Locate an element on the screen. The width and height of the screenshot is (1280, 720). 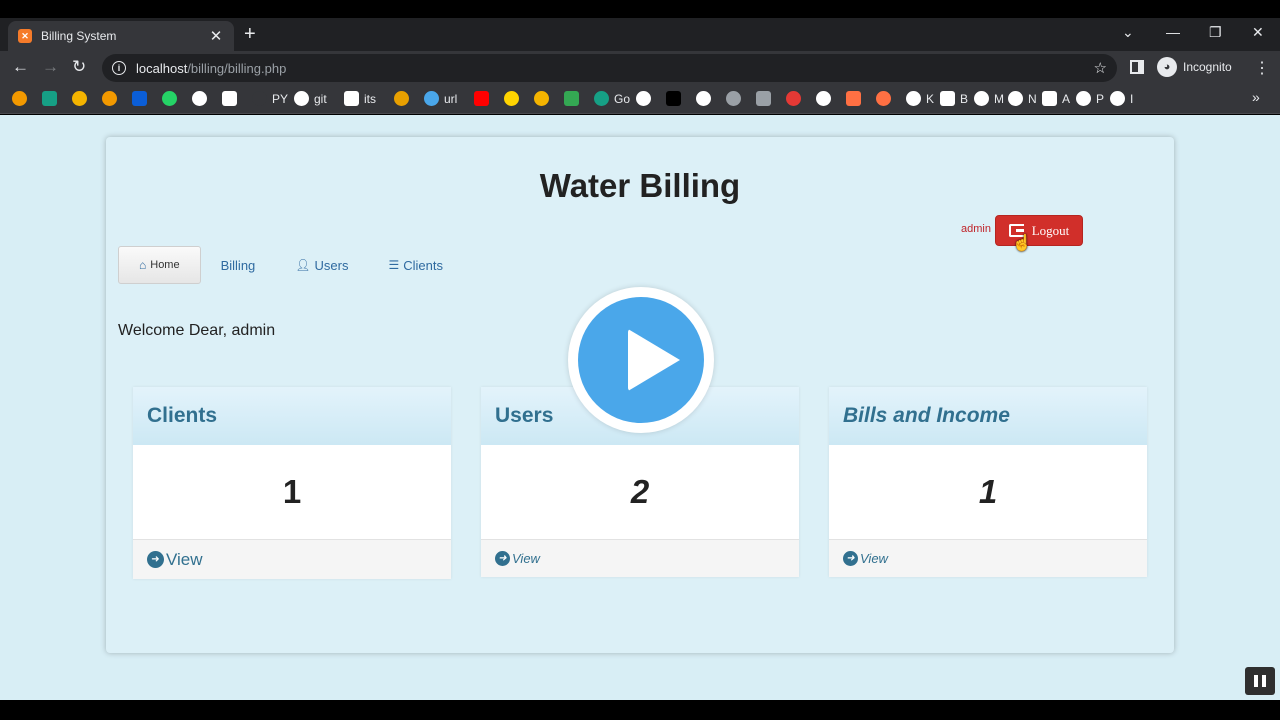
bookmark-item: N is located at coordinates (1022, 98).